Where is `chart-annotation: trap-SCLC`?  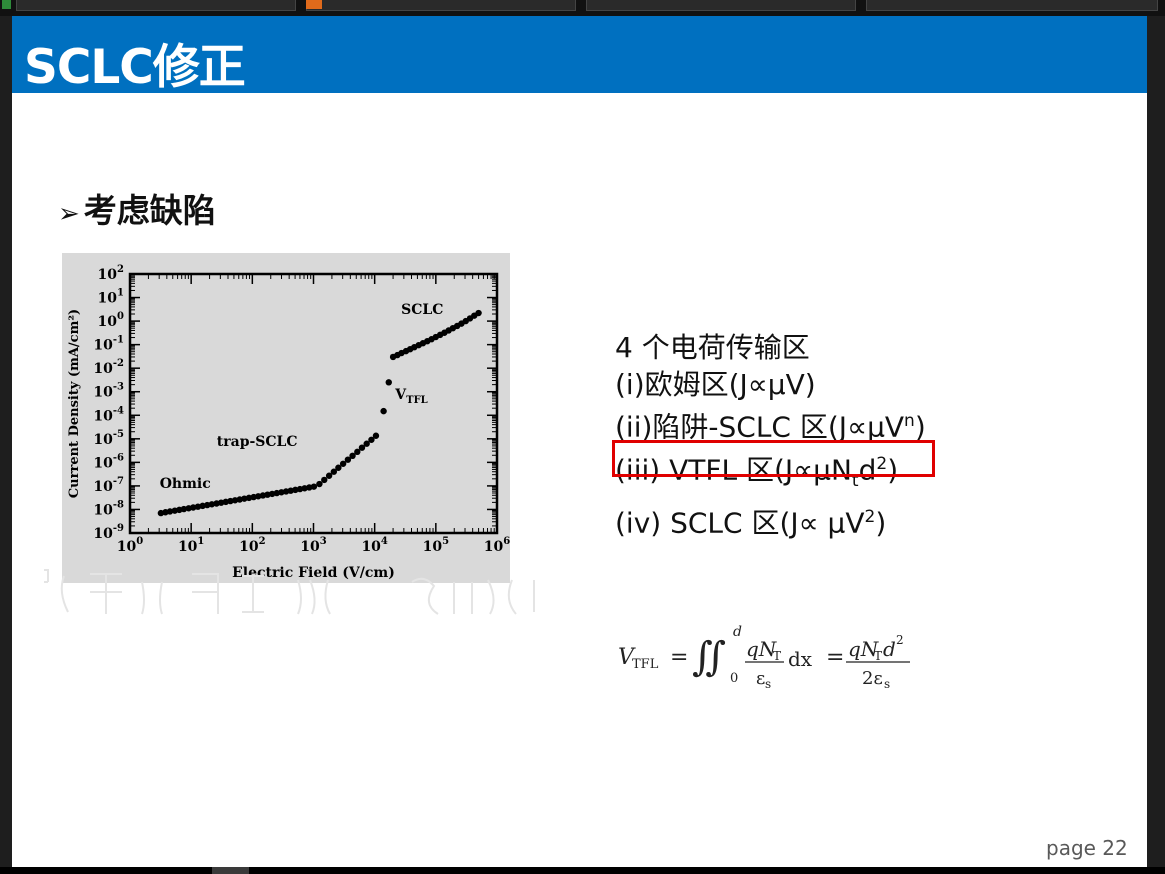 chart-annotation: trap-SCLC is located at coordinates (257, 442).